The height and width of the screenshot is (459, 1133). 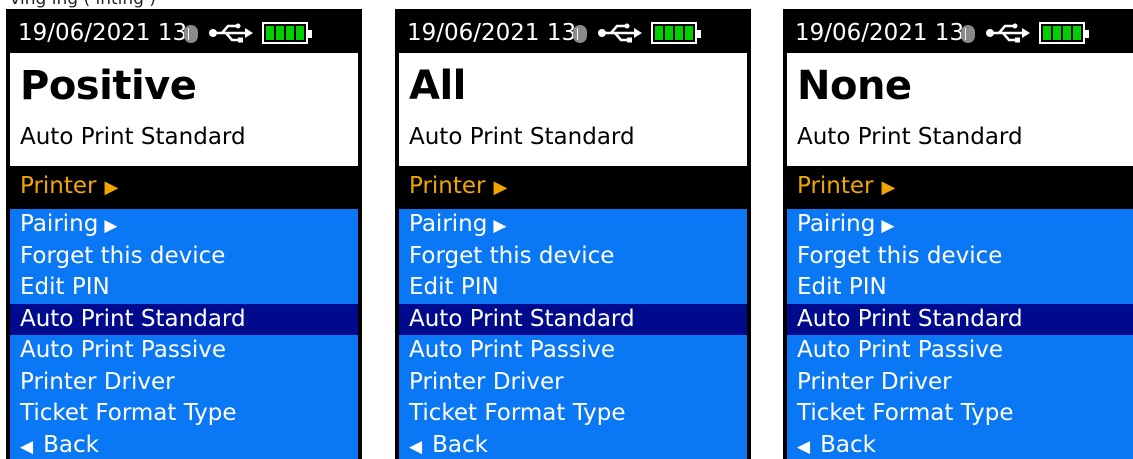 What do you see at coordinates (83, 4) in the screenshot?
I see `caption-fragment: ving ing ( inting )` at bounding box center [83, 4].